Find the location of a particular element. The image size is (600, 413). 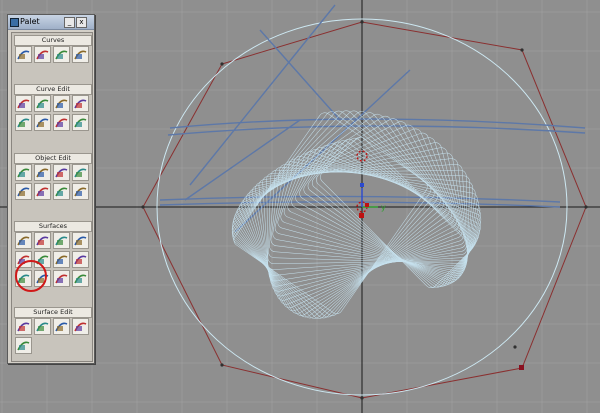

curve-intersect-icon is located at coordinates (80, 104).